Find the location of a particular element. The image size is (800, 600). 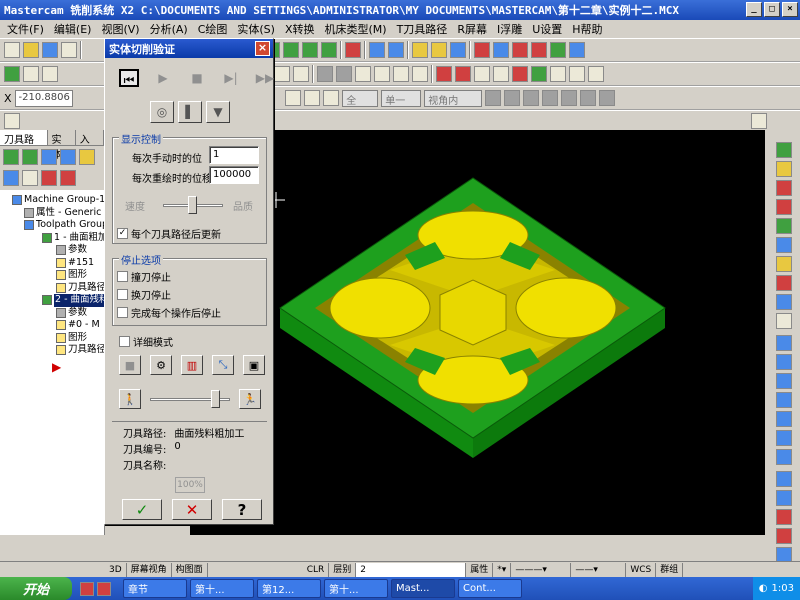

draft-icon is located at coordinates (363, 74).